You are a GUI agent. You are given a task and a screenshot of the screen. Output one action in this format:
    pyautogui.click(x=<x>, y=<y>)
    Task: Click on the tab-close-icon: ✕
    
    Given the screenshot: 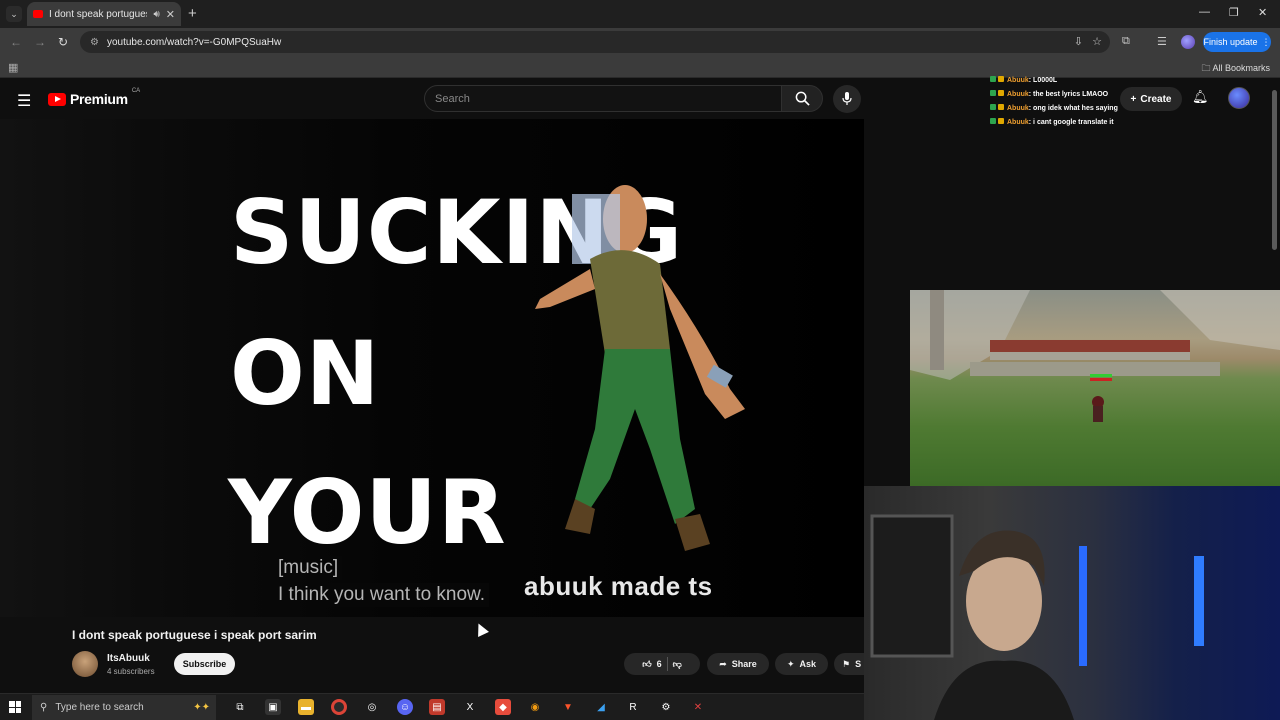 What is the action you would take?
    pyautogui.click(x=170, y=14)
    